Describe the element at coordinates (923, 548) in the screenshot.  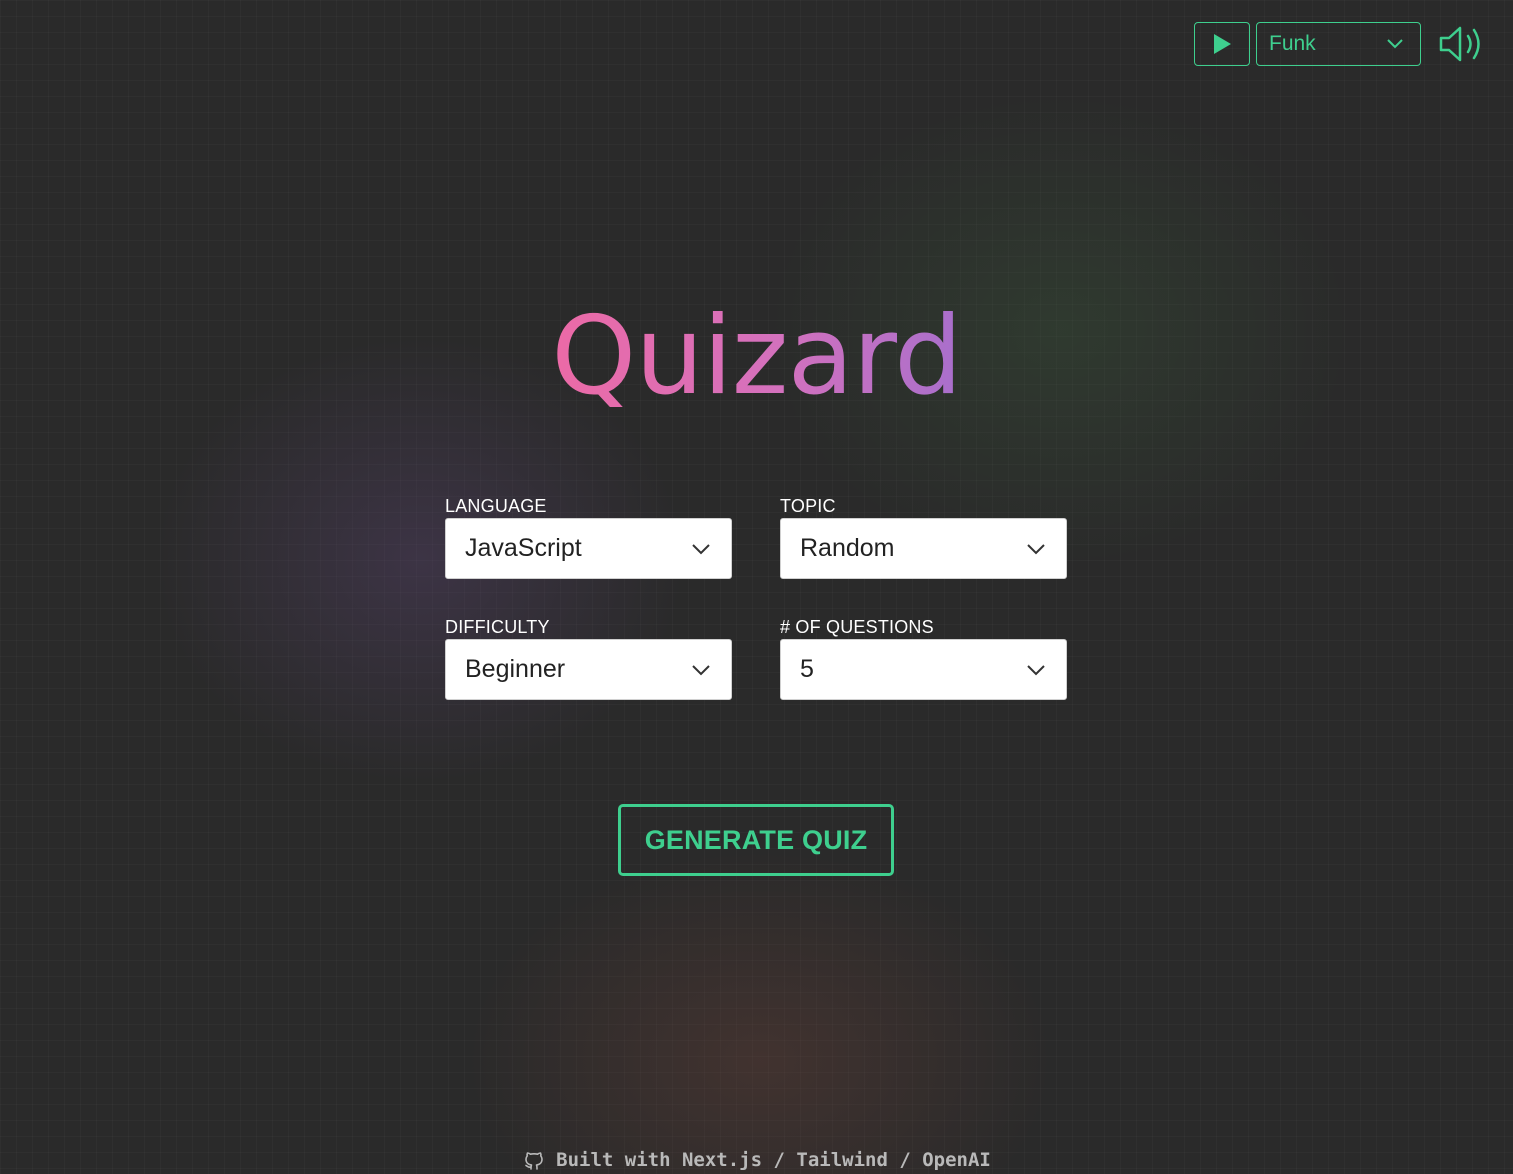
I see `topic-select: Random` at that location.